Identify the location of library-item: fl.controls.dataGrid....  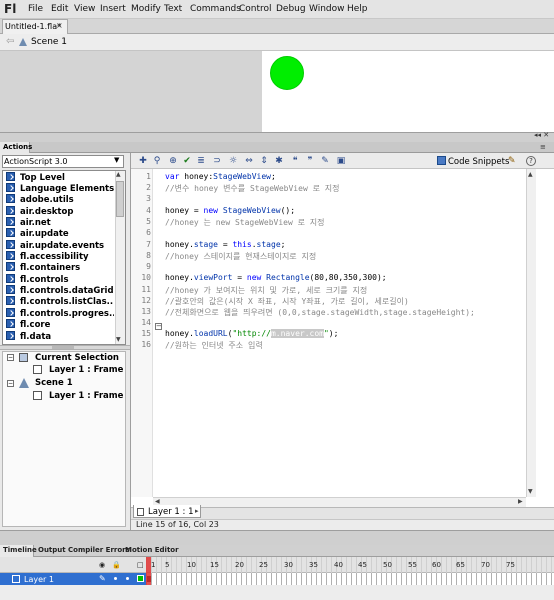
(60, 290).